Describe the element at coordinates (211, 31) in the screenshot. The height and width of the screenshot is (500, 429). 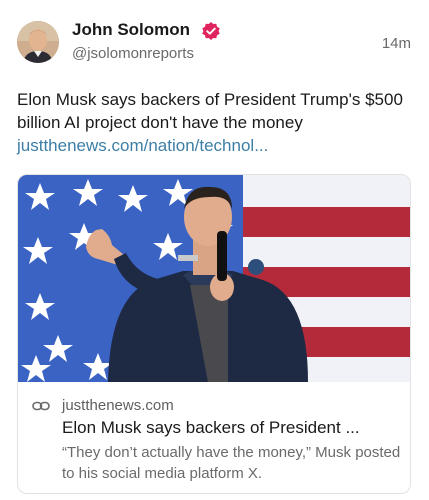
I see `verified-badge-icon` at that location.